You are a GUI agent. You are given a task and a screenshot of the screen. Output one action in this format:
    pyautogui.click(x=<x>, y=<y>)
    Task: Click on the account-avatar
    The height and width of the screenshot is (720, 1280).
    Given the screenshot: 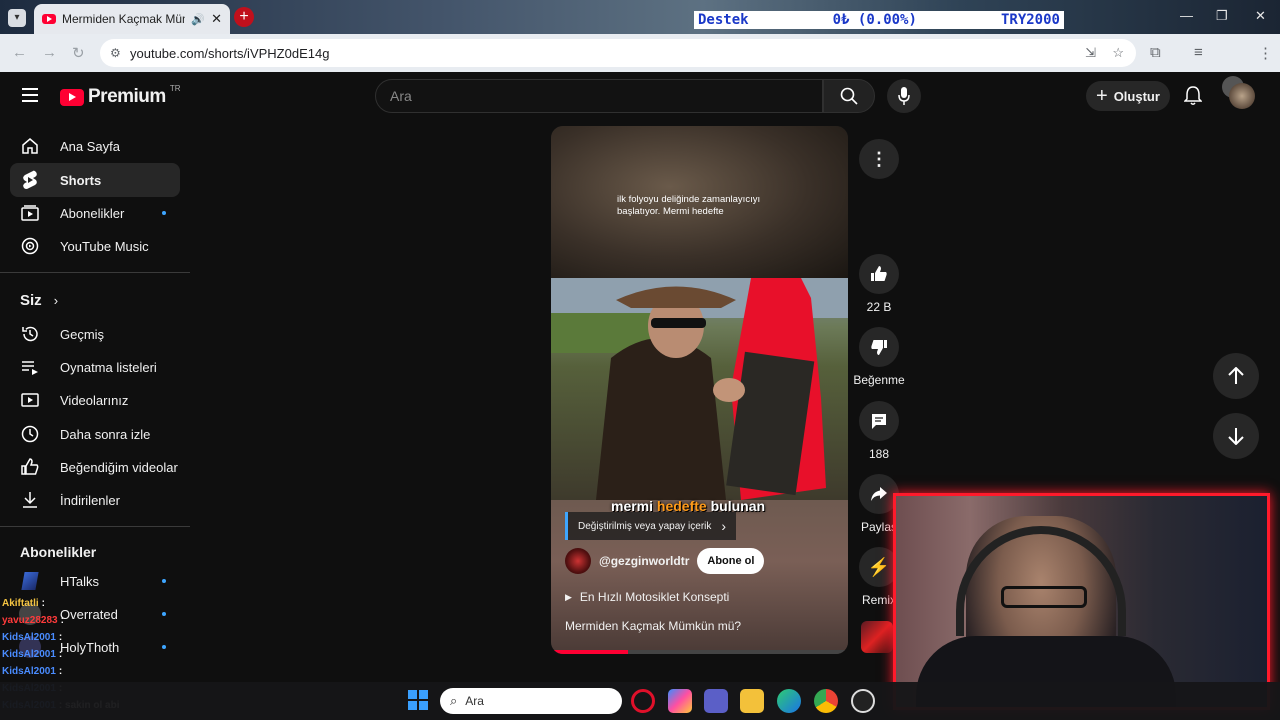 What is the action you would take?
    pyautogui.click(x=1242, y=96)
    